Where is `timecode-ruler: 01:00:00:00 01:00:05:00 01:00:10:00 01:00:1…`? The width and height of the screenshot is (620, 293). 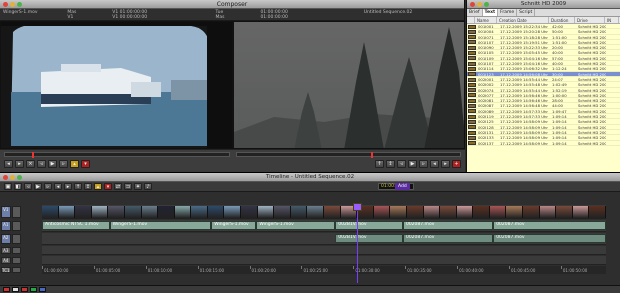
timecode-ruler: 01:00:00:00 01:00:05:00 01:00:10:00 01:00:1… is located at coordinates (324, 270).